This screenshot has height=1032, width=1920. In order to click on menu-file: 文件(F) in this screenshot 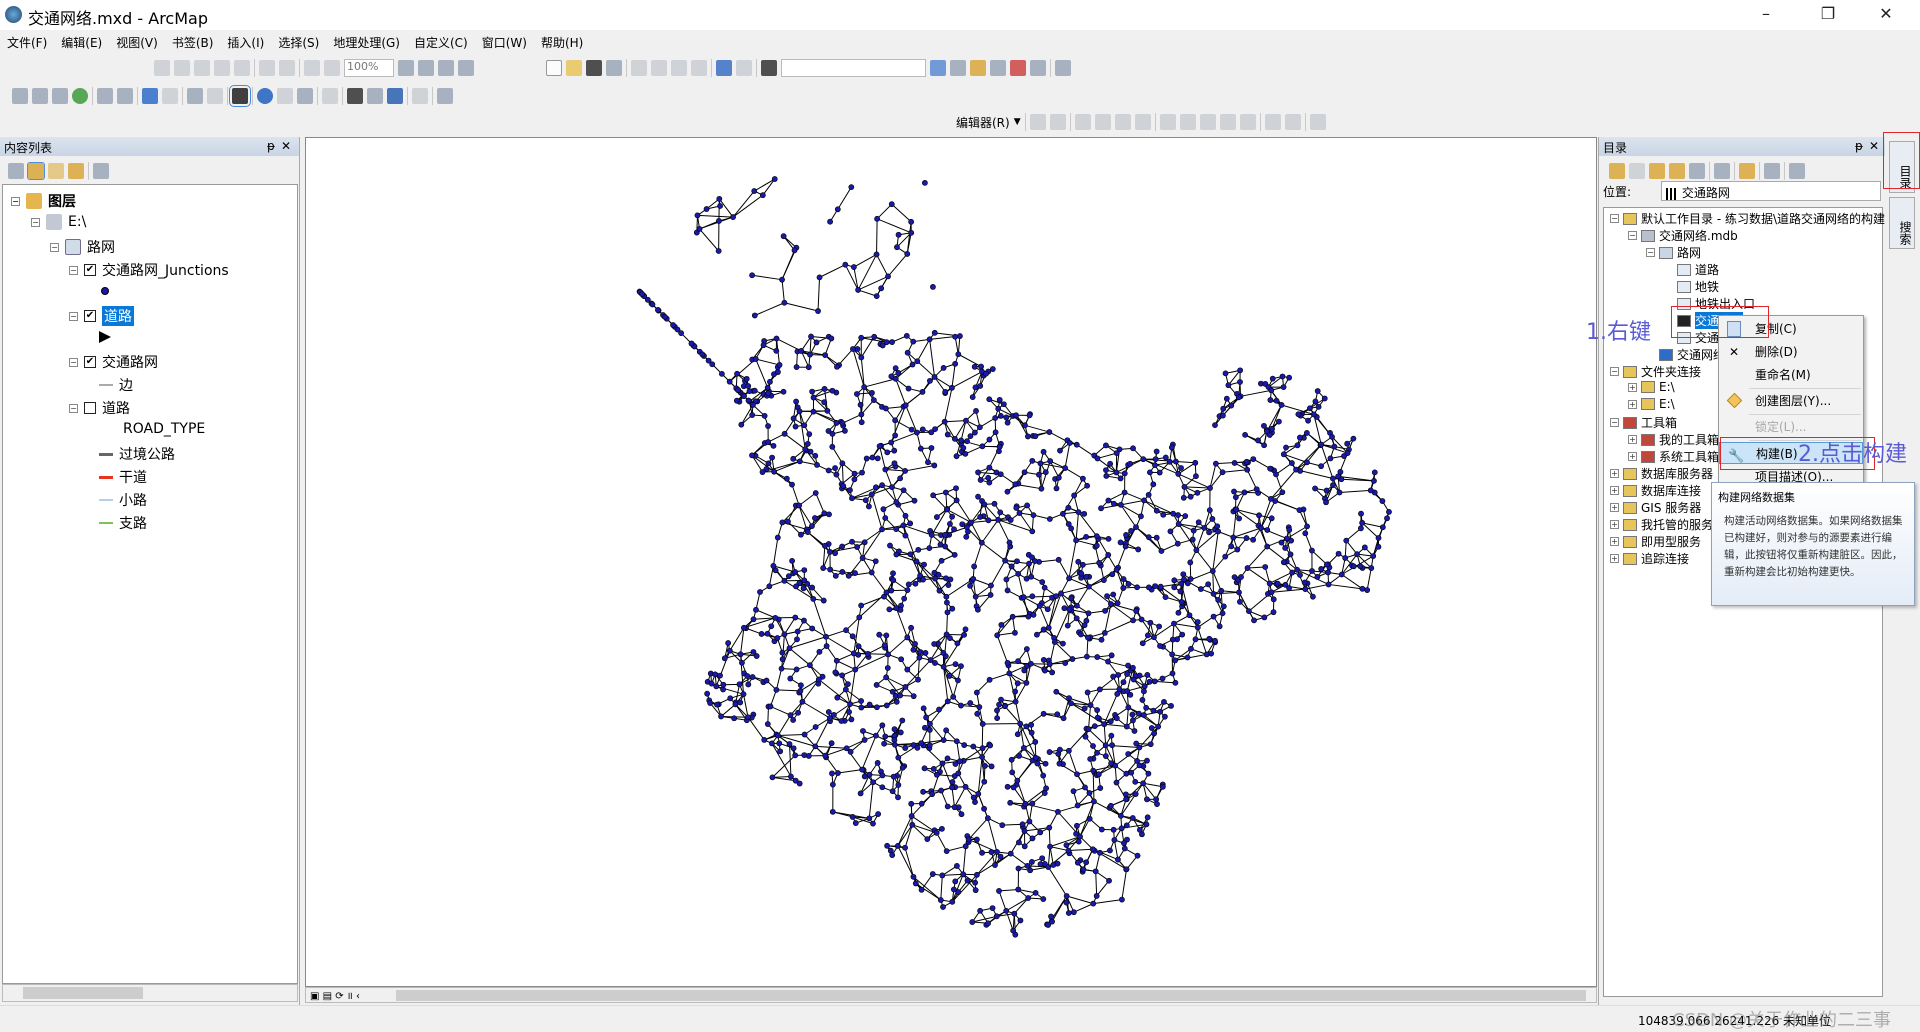, I will do `click(27, 40)`.